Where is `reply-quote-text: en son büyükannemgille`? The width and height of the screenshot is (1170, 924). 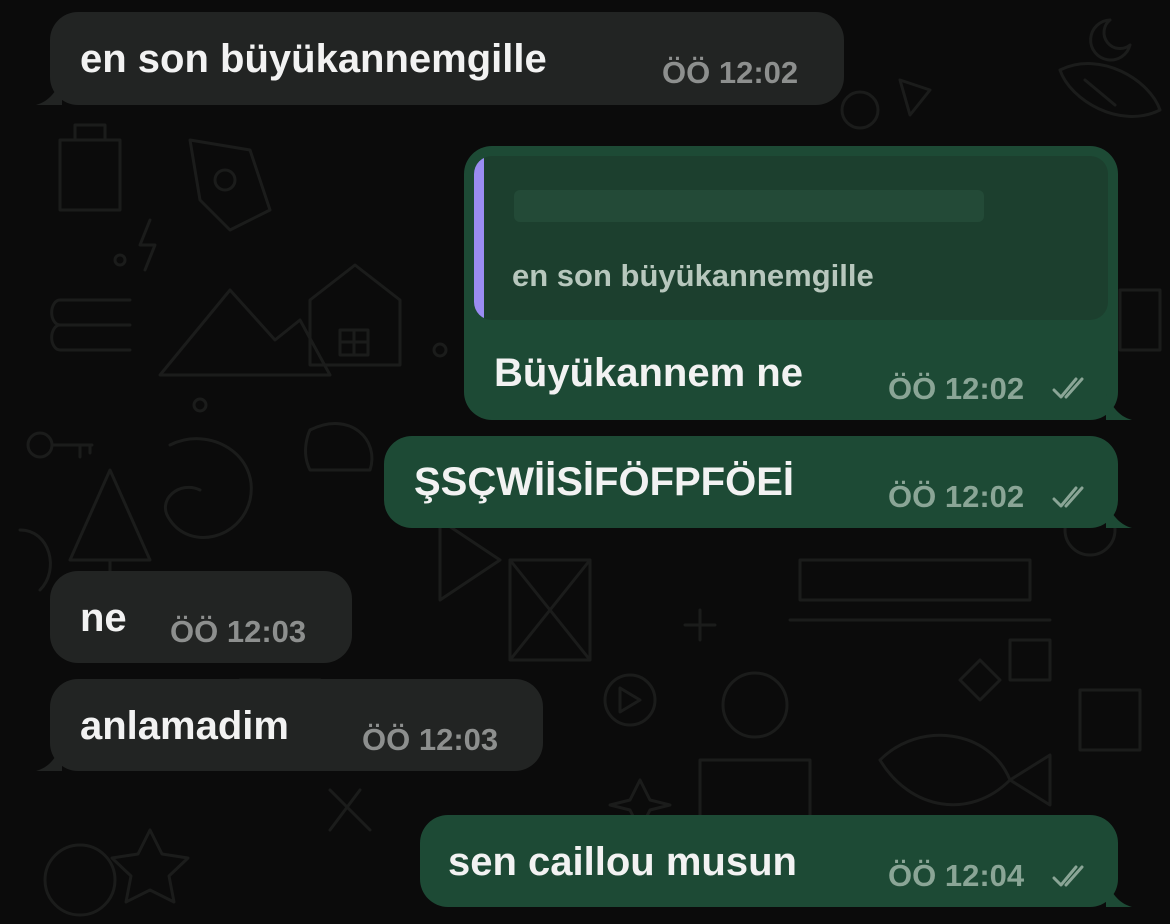 reply-quote-text: en son büyükannemgille is located at coordinates (693, 275).